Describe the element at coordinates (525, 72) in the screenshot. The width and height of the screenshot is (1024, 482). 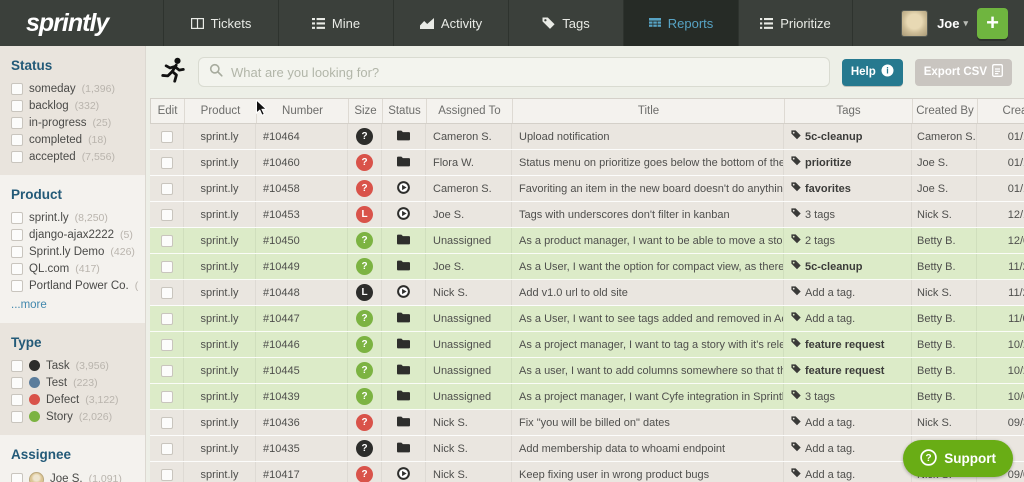
I see `search-input` at that location.